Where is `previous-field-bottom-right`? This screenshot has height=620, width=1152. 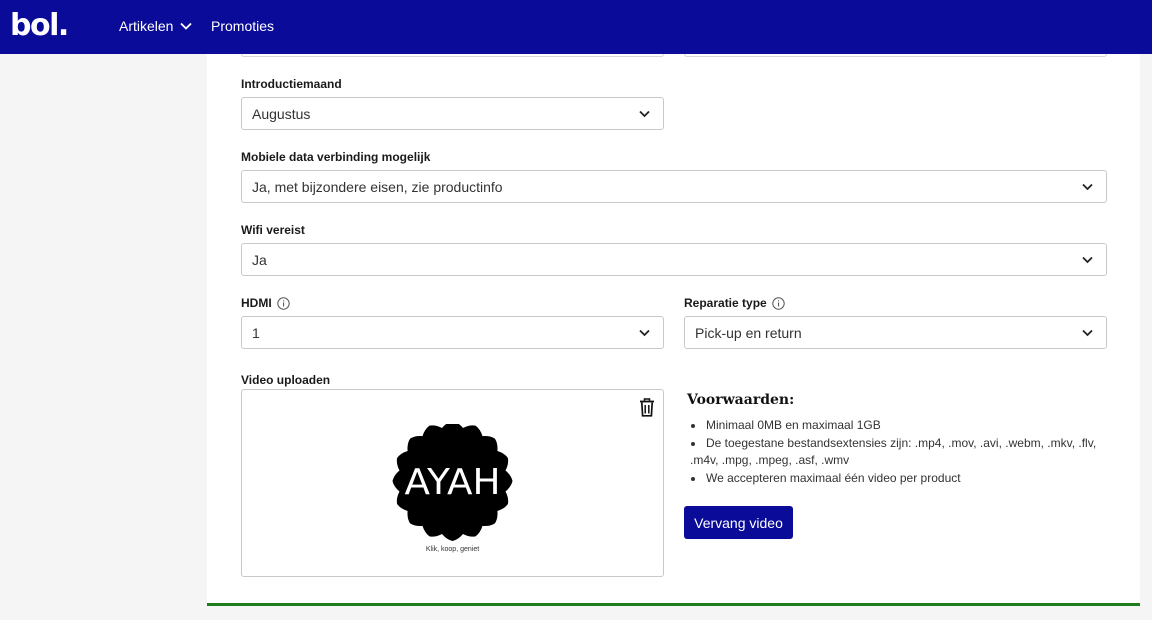
previous-field-bottom-right is located at coordinates (895, 55).